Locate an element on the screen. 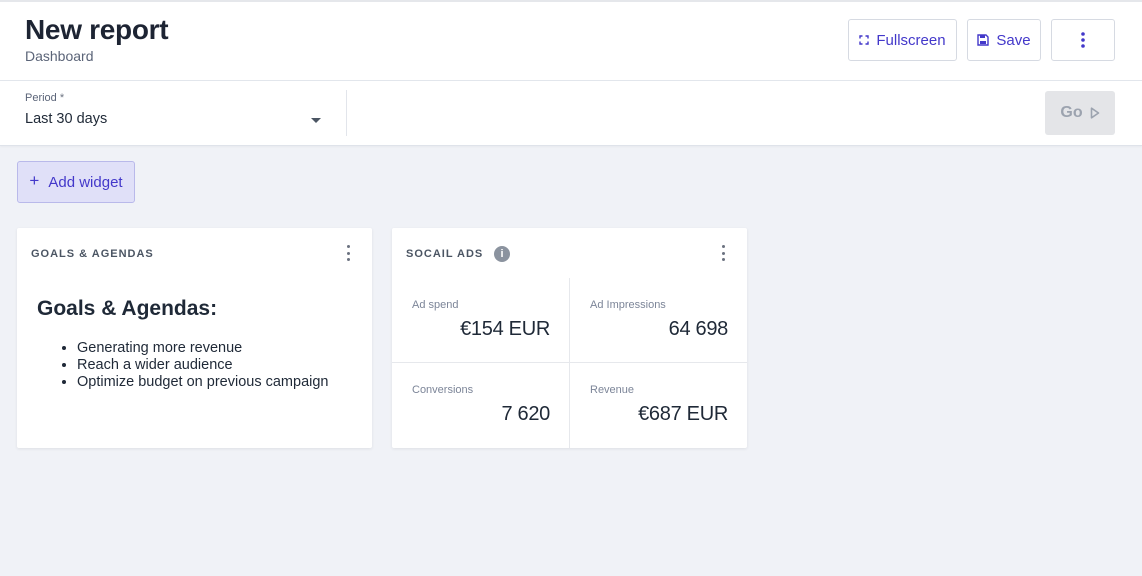  add-widget-label: Add widget is located at coordinates (85, 182).